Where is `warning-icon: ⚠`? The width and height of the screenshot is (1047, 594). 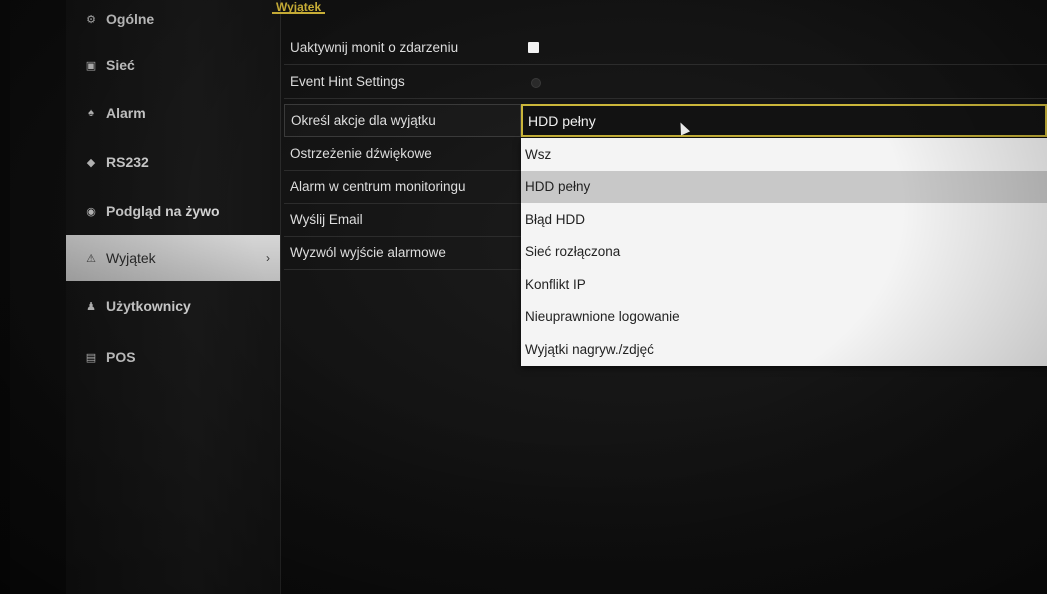 warning-icon: ⚠ is located at coordinates (91, 258).